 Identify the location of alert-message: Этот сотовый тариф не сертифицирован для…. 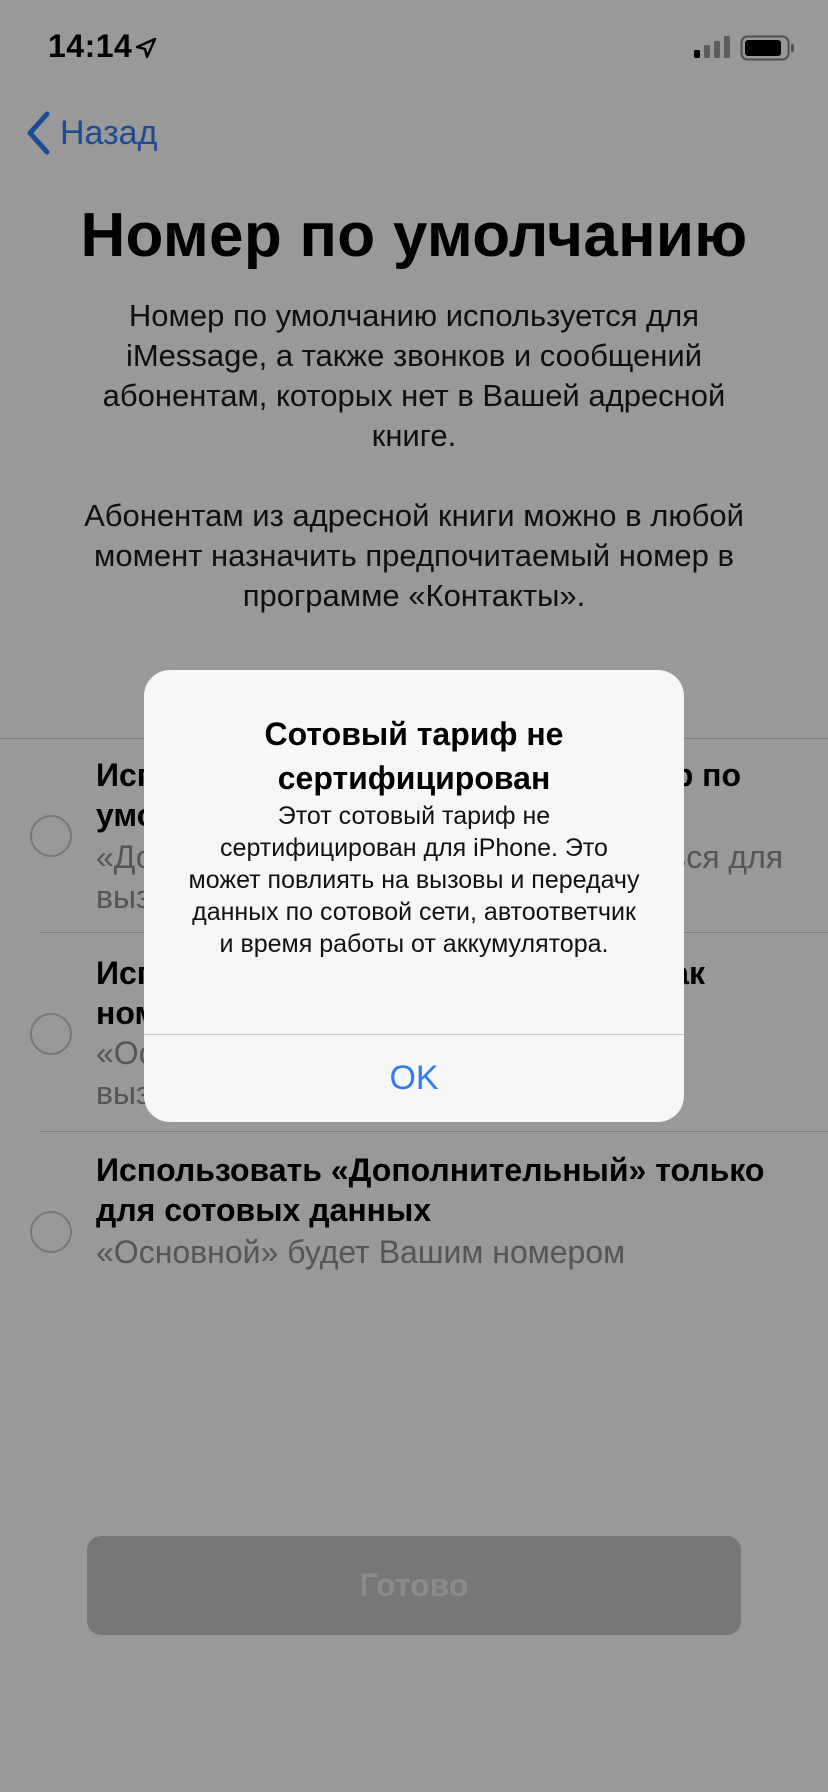
(414, 880).